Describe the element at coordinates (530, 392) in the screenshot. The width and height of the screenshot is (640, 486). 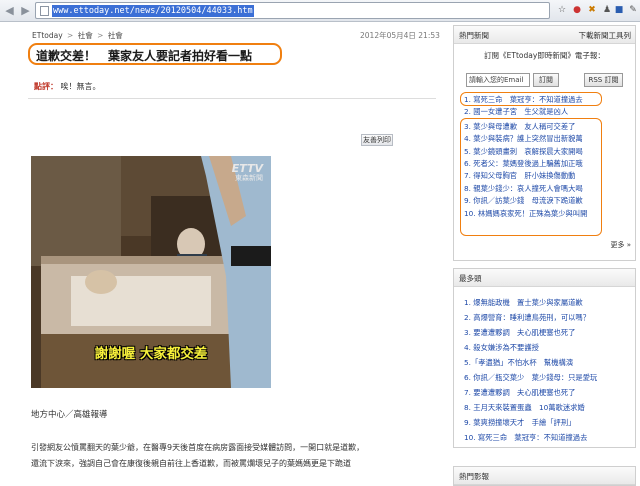
I see `list-item: 7. 要遭遭夥調 夫心肌梗塞也死了` at that location.